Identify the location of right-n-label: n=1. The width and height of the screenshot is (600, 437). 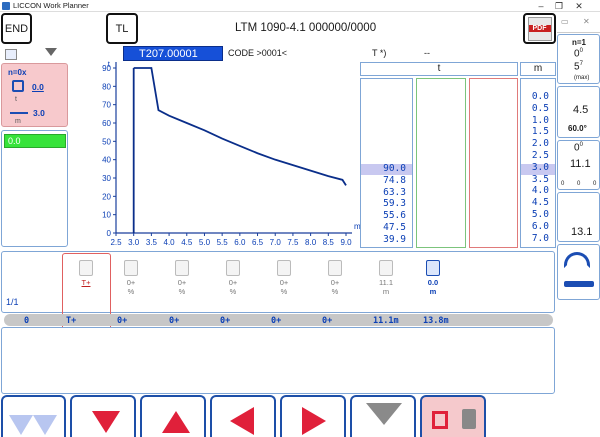
(579, 42).